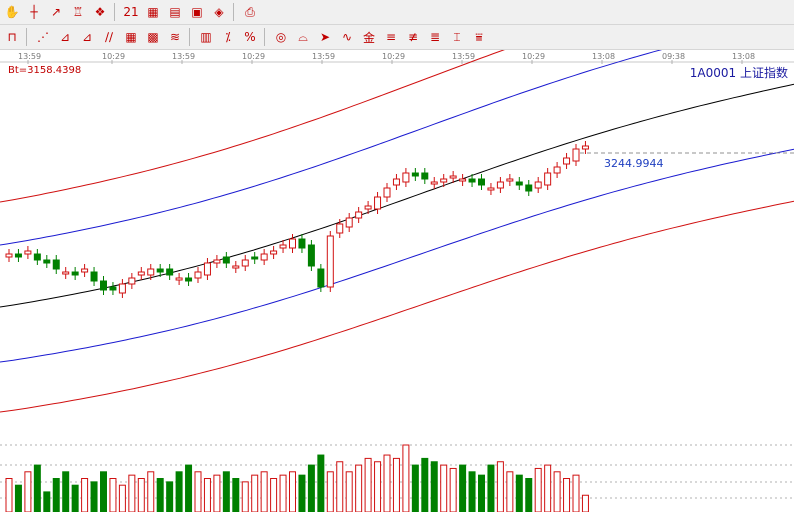 This screenshot has height=512, width=794. What do you see at coordinates (391, 37) in the screenshot?
I see `level-line-icon: ≡` at bounding box center [391, 37].